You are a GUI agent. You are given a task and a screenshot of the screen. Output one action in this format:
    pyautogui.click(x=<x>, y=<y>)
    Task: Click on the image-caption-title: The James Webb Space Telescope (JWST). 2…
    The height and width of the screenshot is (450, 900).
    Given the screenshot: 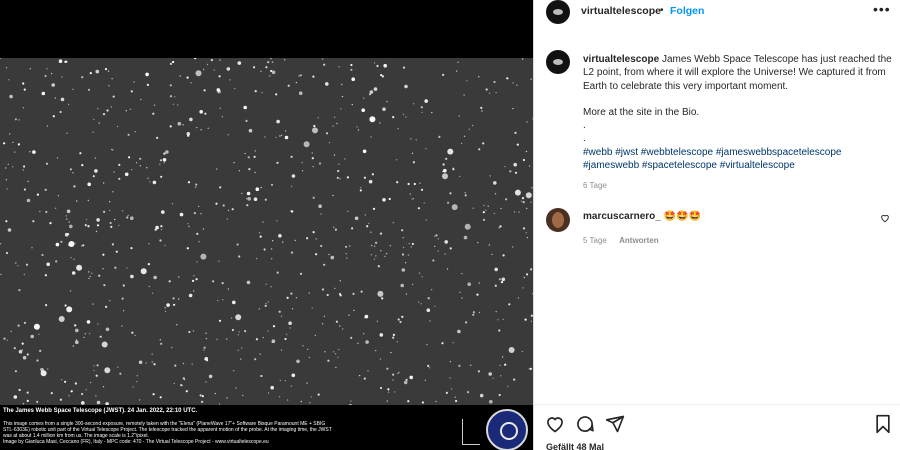 What is the action you would take?
    pyautogui.click(x=100, y=411)
    